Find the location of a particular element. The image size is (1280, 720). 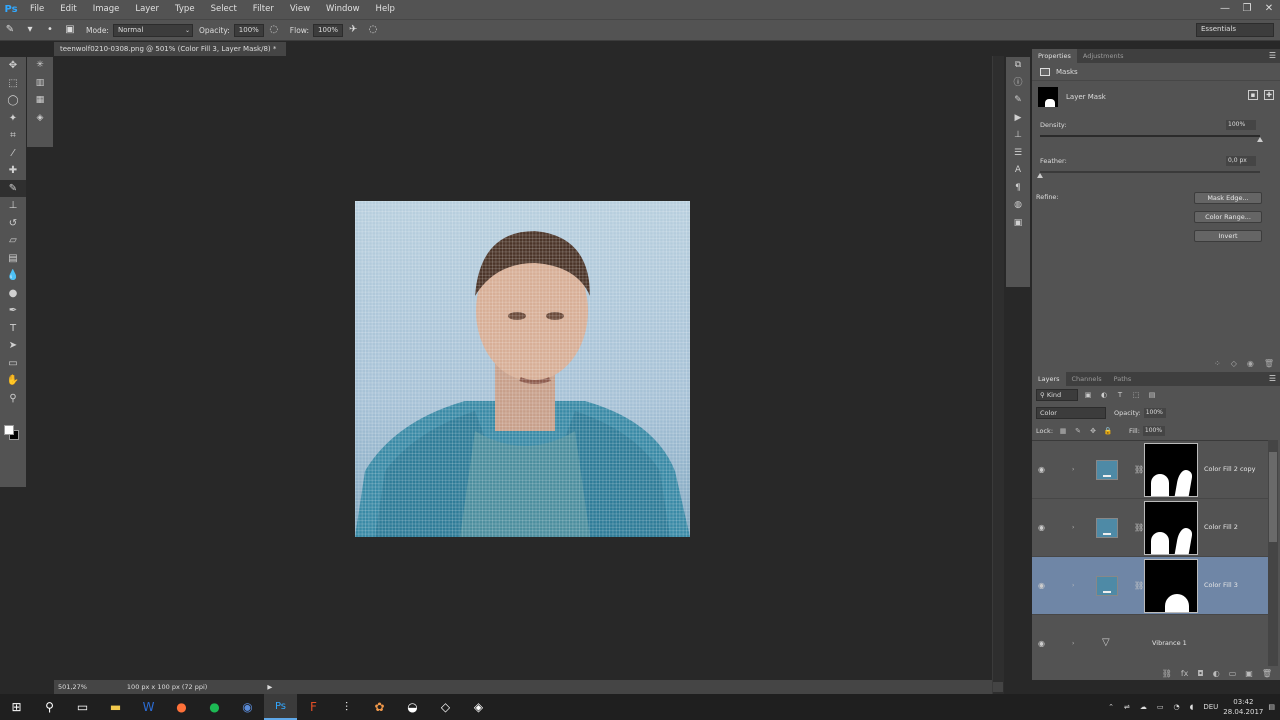

blend-mode-select: Color is located at coordinates (1071, 413).